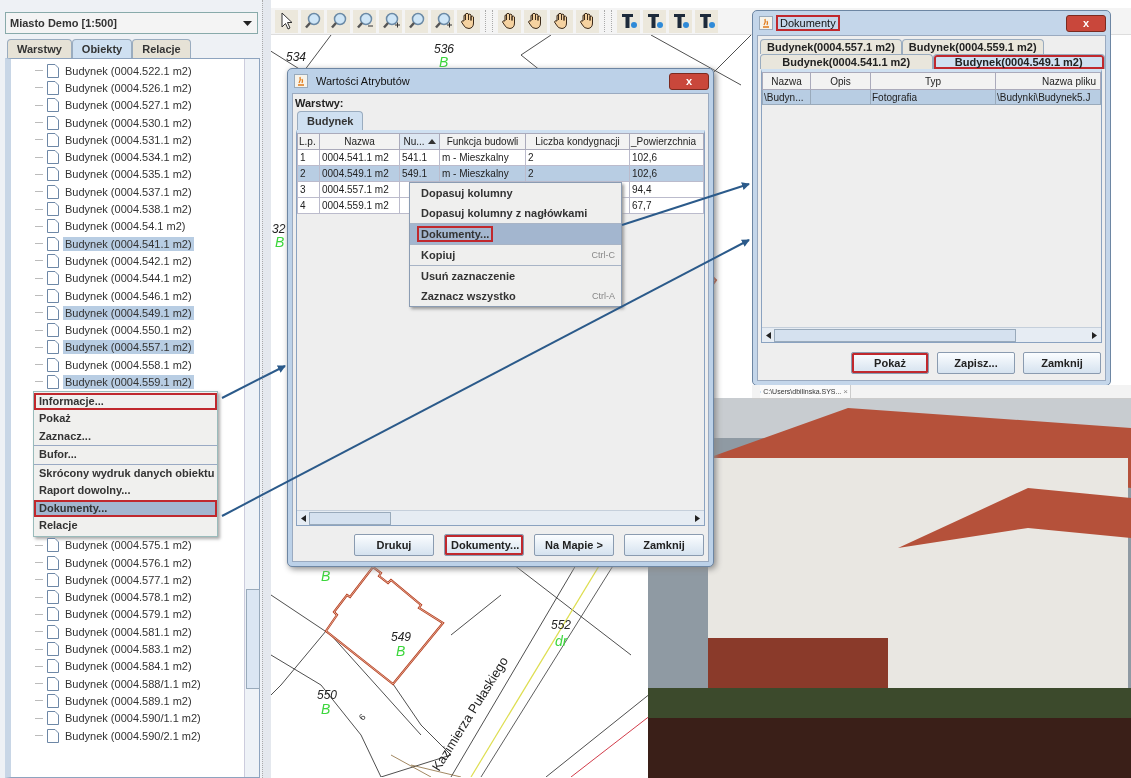 The width and height of the screenshot is (1131, 778). What do you see at coordinates (128, 330) in the screenshot?
I see `tree-item: Budynek (0004.550.1 m2)` at bounding box center [128, 330].